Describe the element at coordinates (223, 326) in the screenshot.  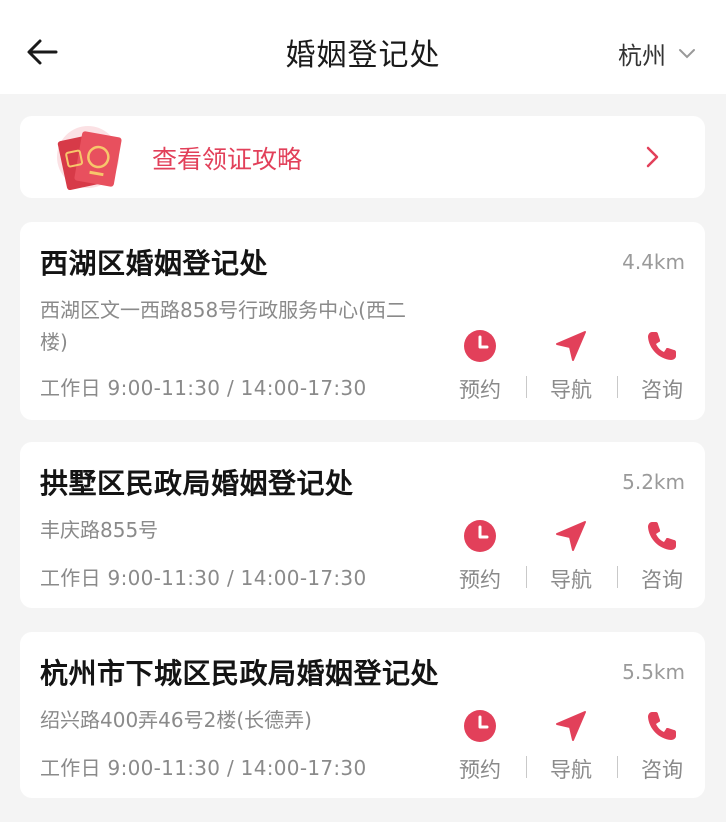
I see `office-address: 西湖区文一西路858号行政服务中心(西二楼)` at that location.